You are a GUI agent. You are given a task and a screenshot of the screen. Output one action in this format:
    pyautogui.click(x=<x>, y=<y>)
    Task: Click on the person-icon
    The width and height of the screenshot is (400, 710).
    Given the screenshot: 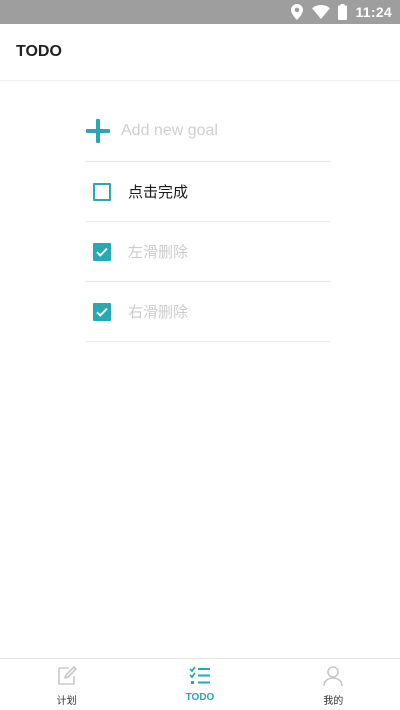 What is the action you would take?
    pyautogui.click(x=333, y=676)
    